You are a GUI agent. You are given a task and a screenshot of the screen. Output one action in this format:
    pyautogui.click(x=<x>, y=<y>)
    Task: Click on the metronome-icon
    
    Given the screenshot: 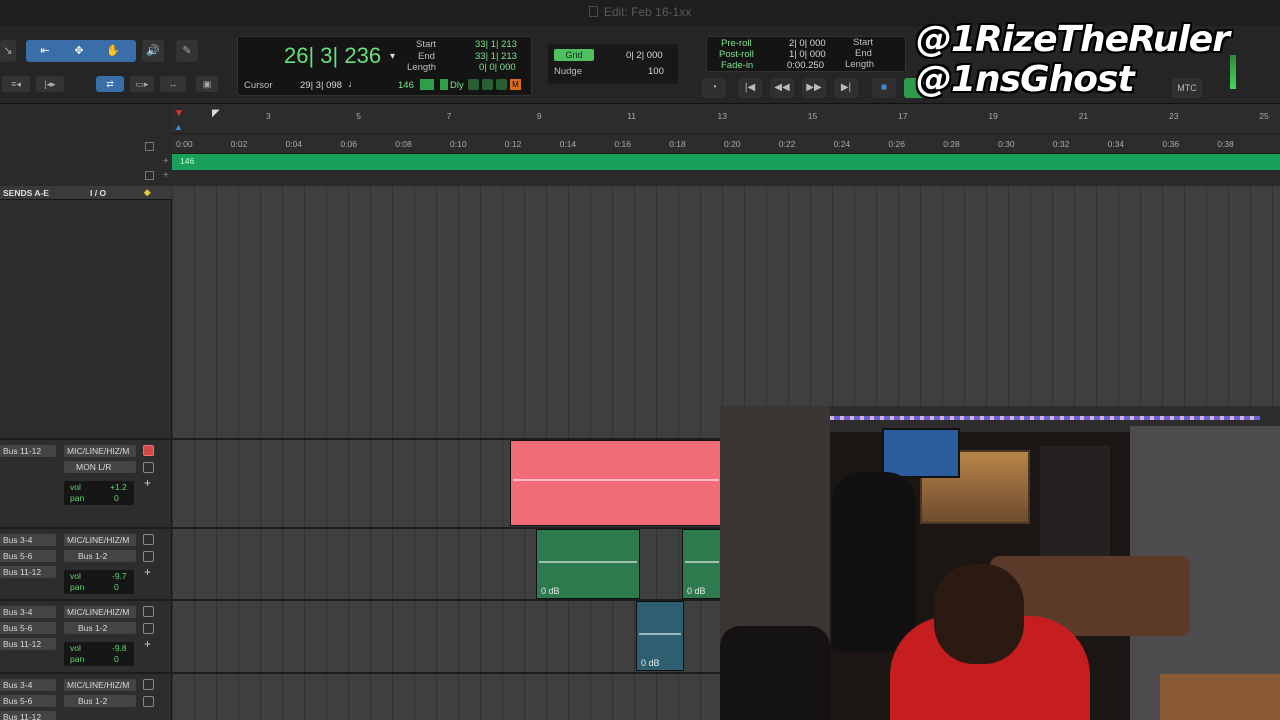 What is the action you would take?
    pyautogui.click(x=487, y=84)
    